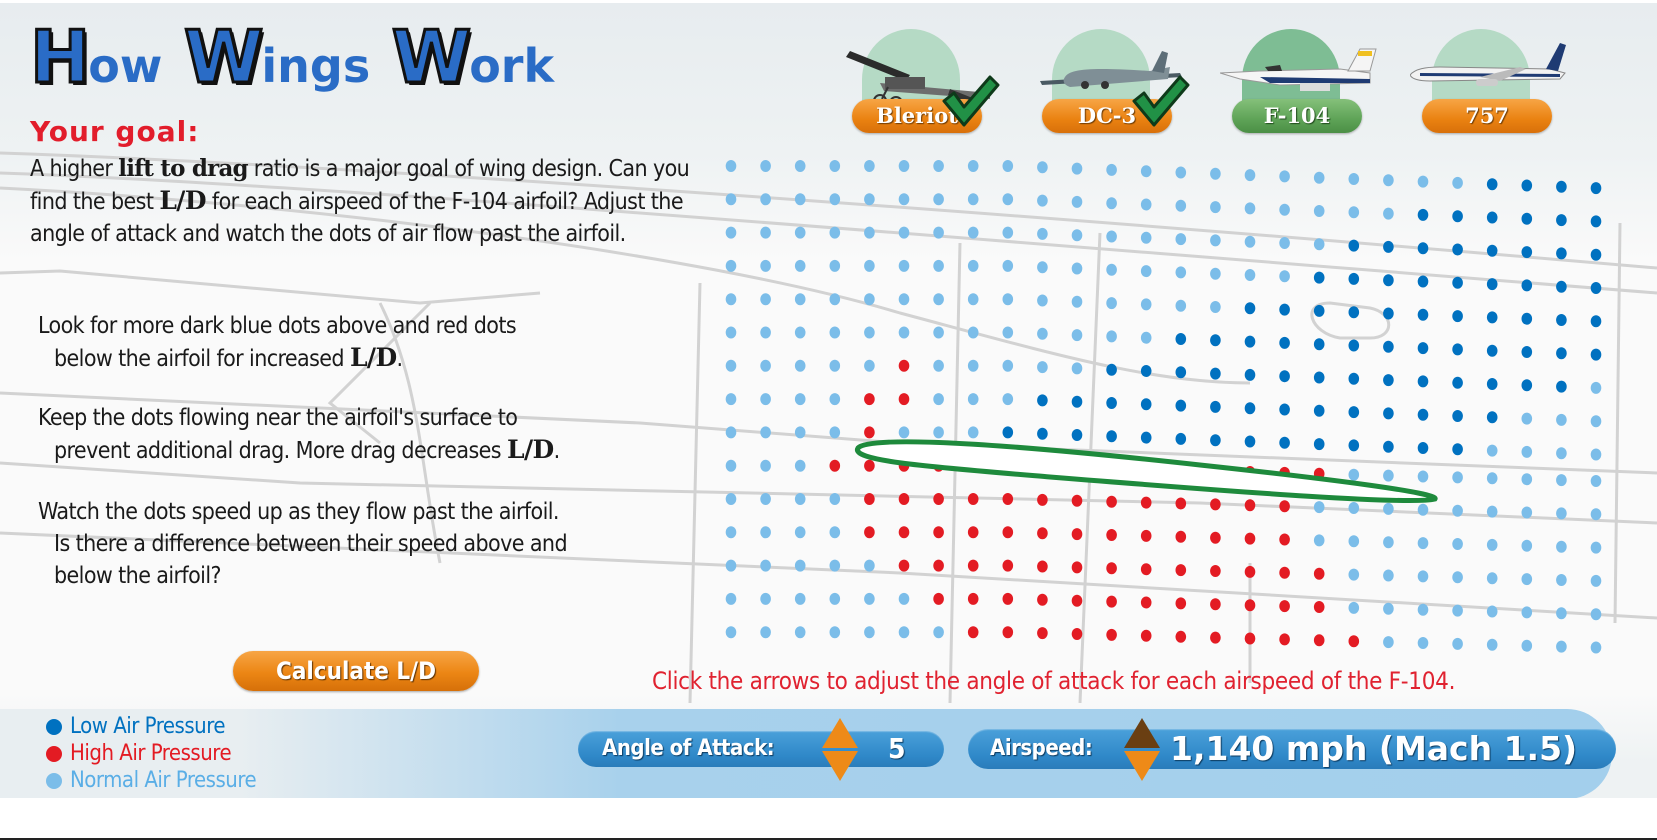 Image resolution: width=1657 pixels, height=840 pixels. Describe the element at coordinates (688, 748) in the screenshot. I see `angle-of-attack-label: Angle of Attack:` at that location.